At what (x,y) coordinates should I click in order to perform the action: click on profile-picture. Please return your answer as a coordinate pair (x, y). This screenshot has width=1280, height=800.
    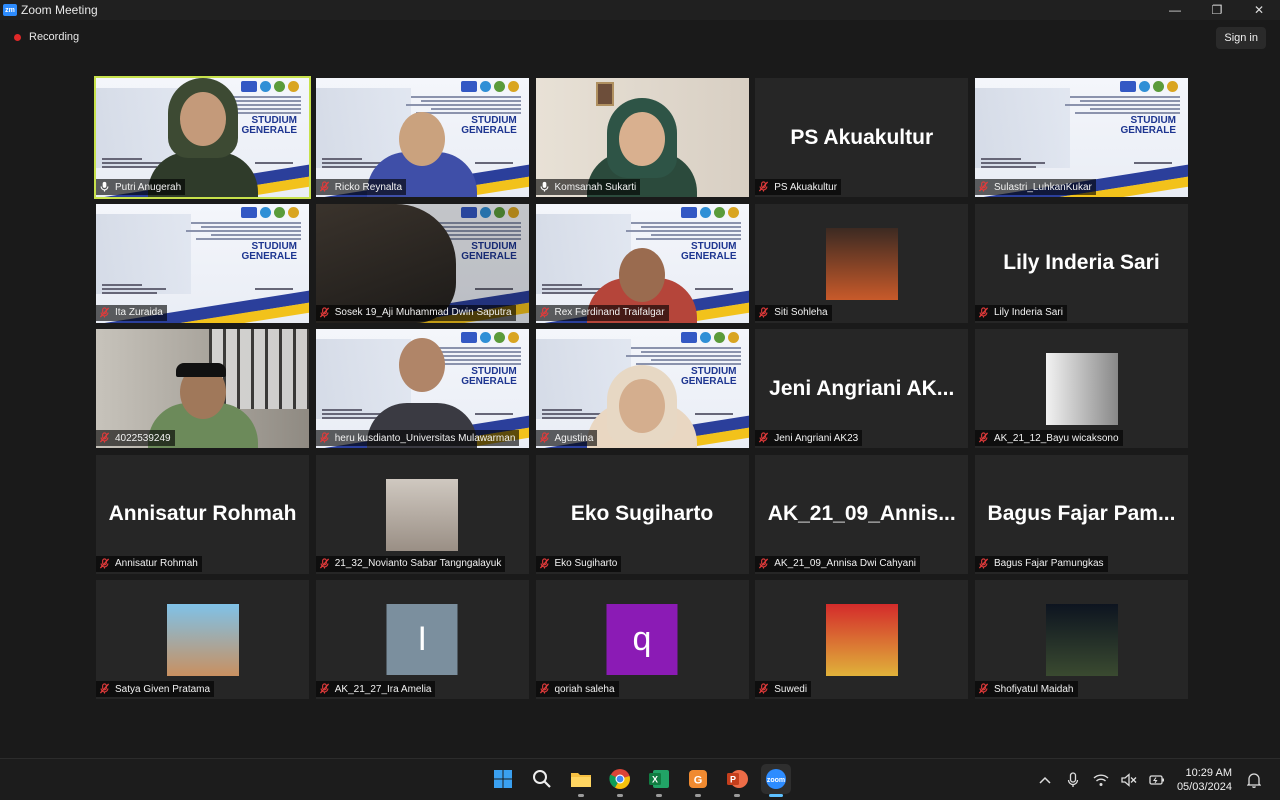
    Looking at the image, I should click on (202, 640).